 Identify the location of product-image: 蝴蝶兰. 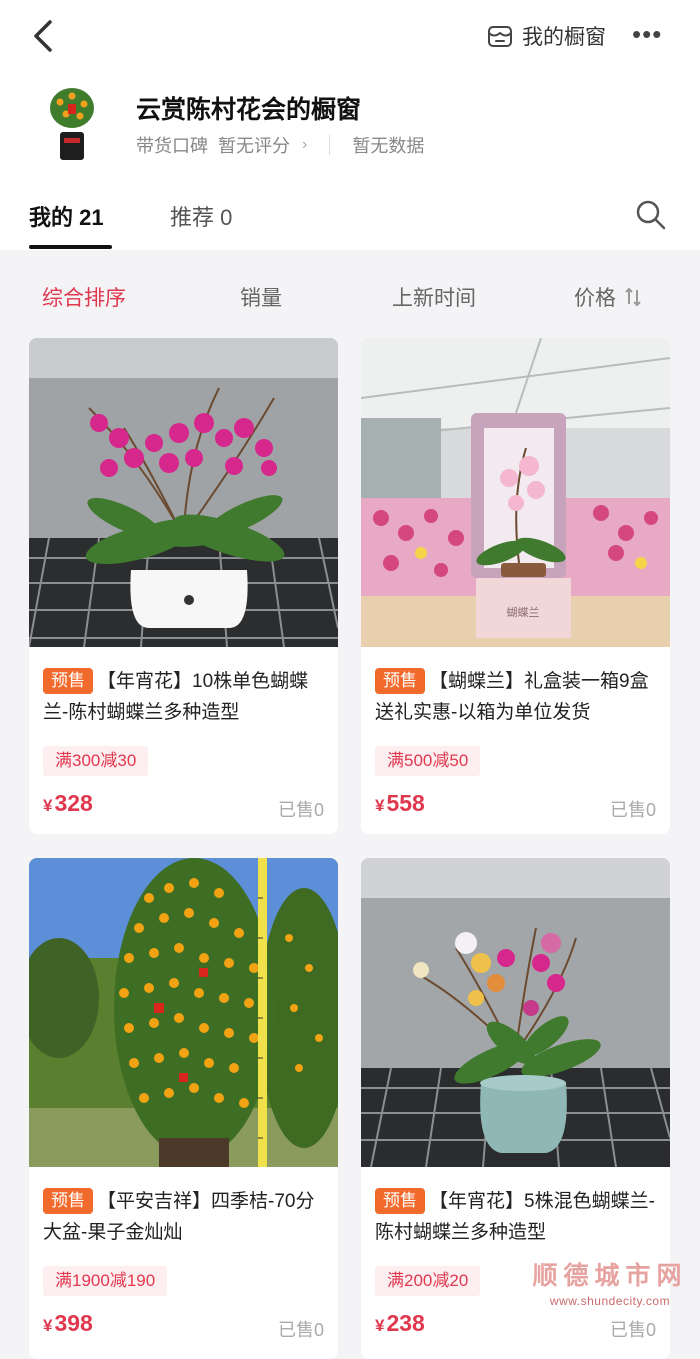
(515, 492).